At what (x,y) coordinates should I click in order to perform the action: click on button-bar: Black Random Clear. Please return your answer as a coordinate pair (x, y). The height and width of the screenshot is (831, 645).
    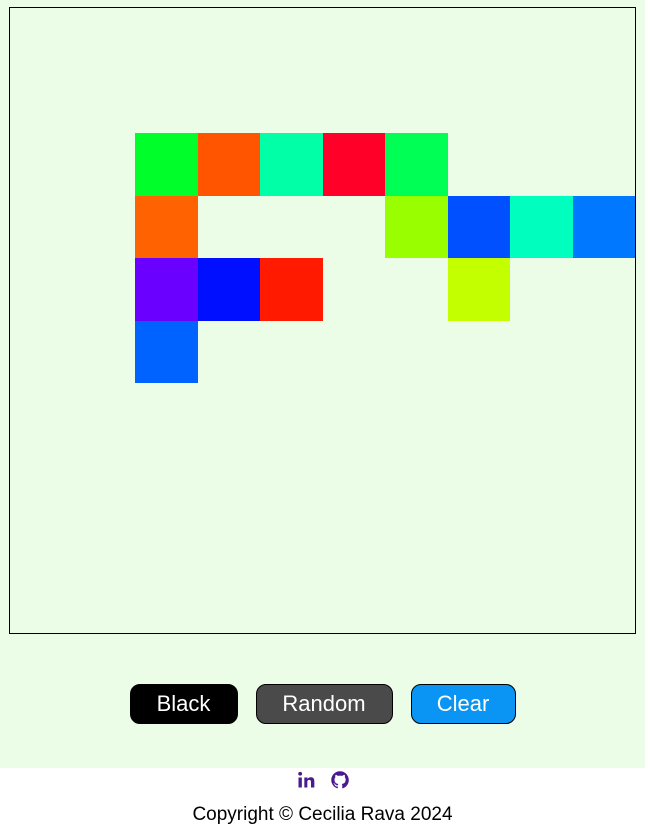
    Looking at the image, I should click on (322, 704).